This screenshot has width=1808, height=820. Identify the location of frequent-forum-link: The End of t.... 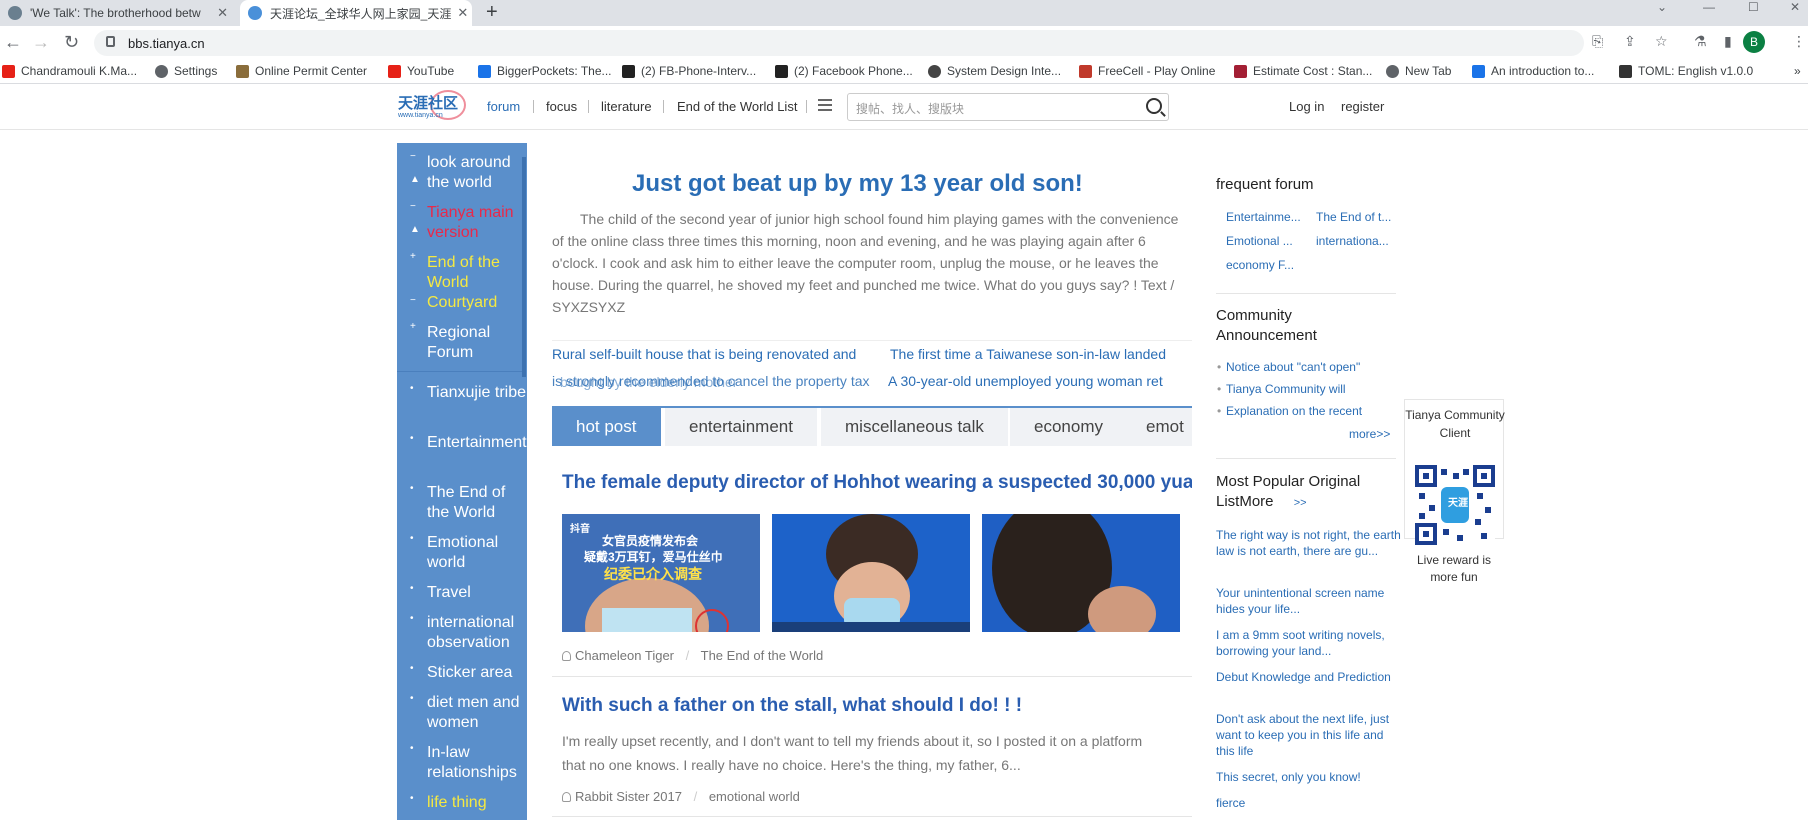
(1353, 217).